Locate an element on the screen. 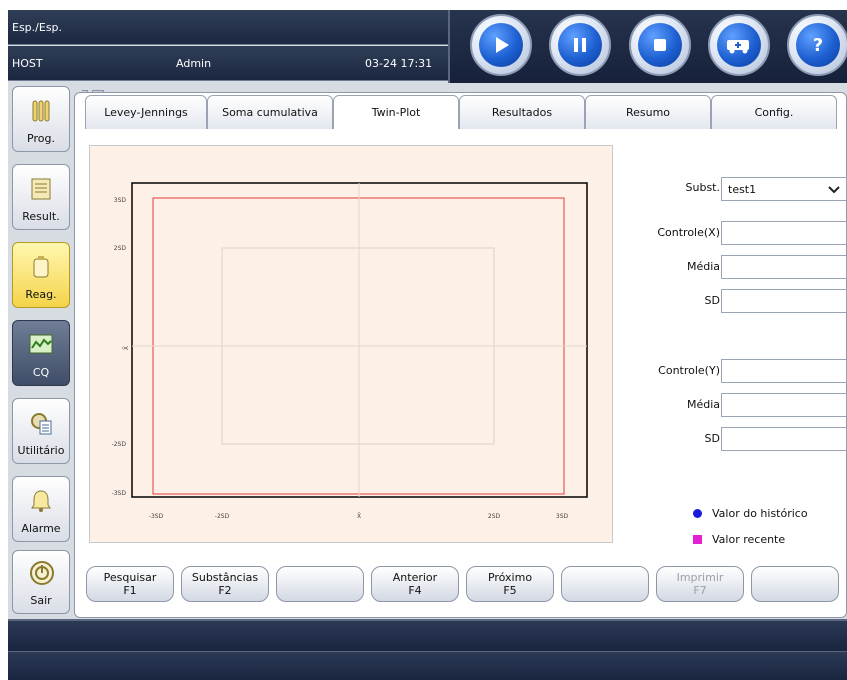  y-tick-neg3sd: -3SD is located at coordinates (119, 493).